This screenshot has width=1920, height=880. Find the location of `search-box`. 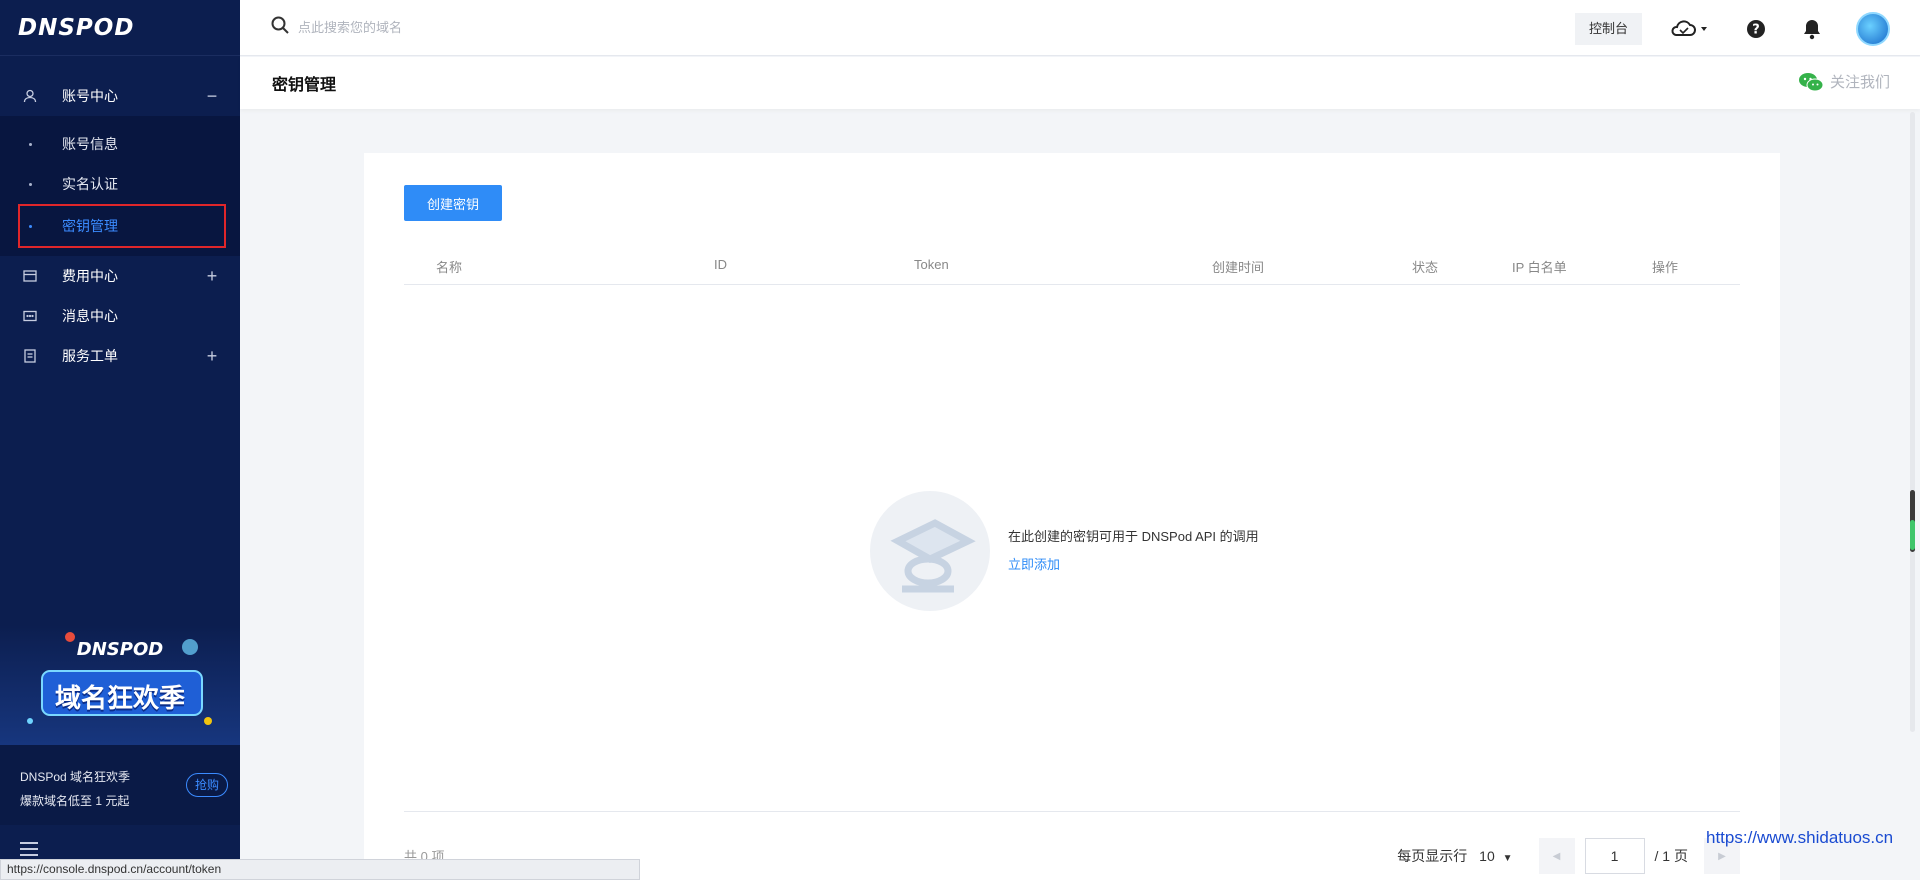

search-box is located at coordinates (434, 27).